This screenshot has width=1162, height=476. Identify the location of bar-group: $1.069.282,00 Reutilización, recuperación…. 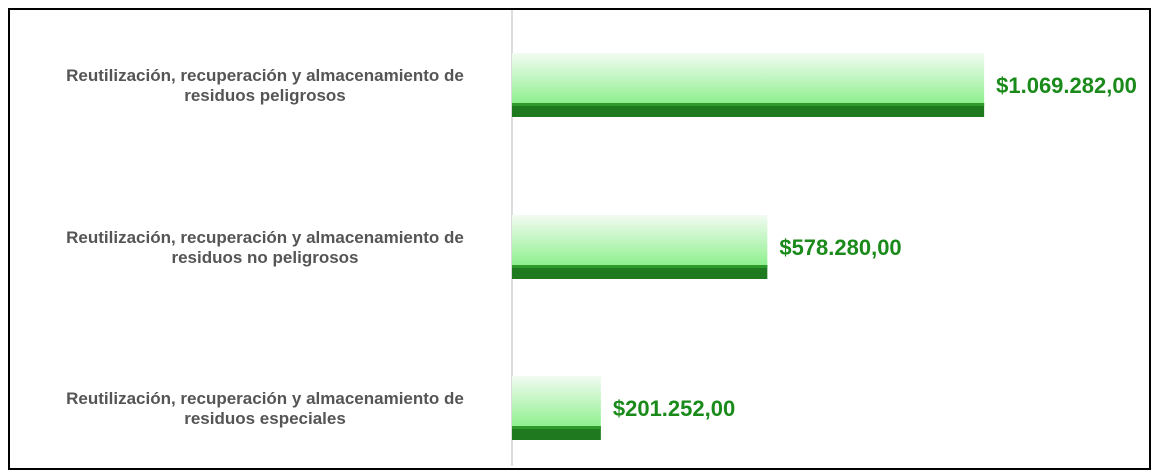
(601, 85).